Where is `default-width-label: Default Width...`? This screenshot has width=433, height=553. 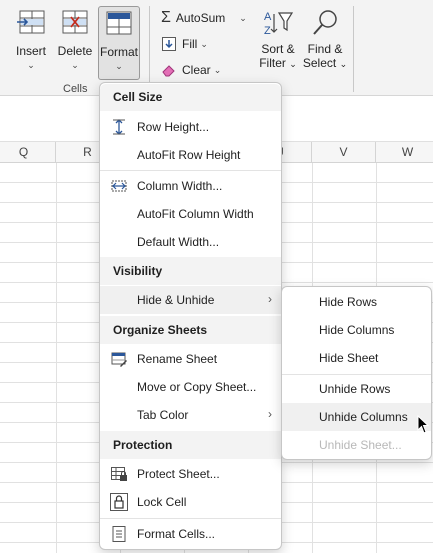 default-width-label: Default Width... is located at coordinates (178, 242).